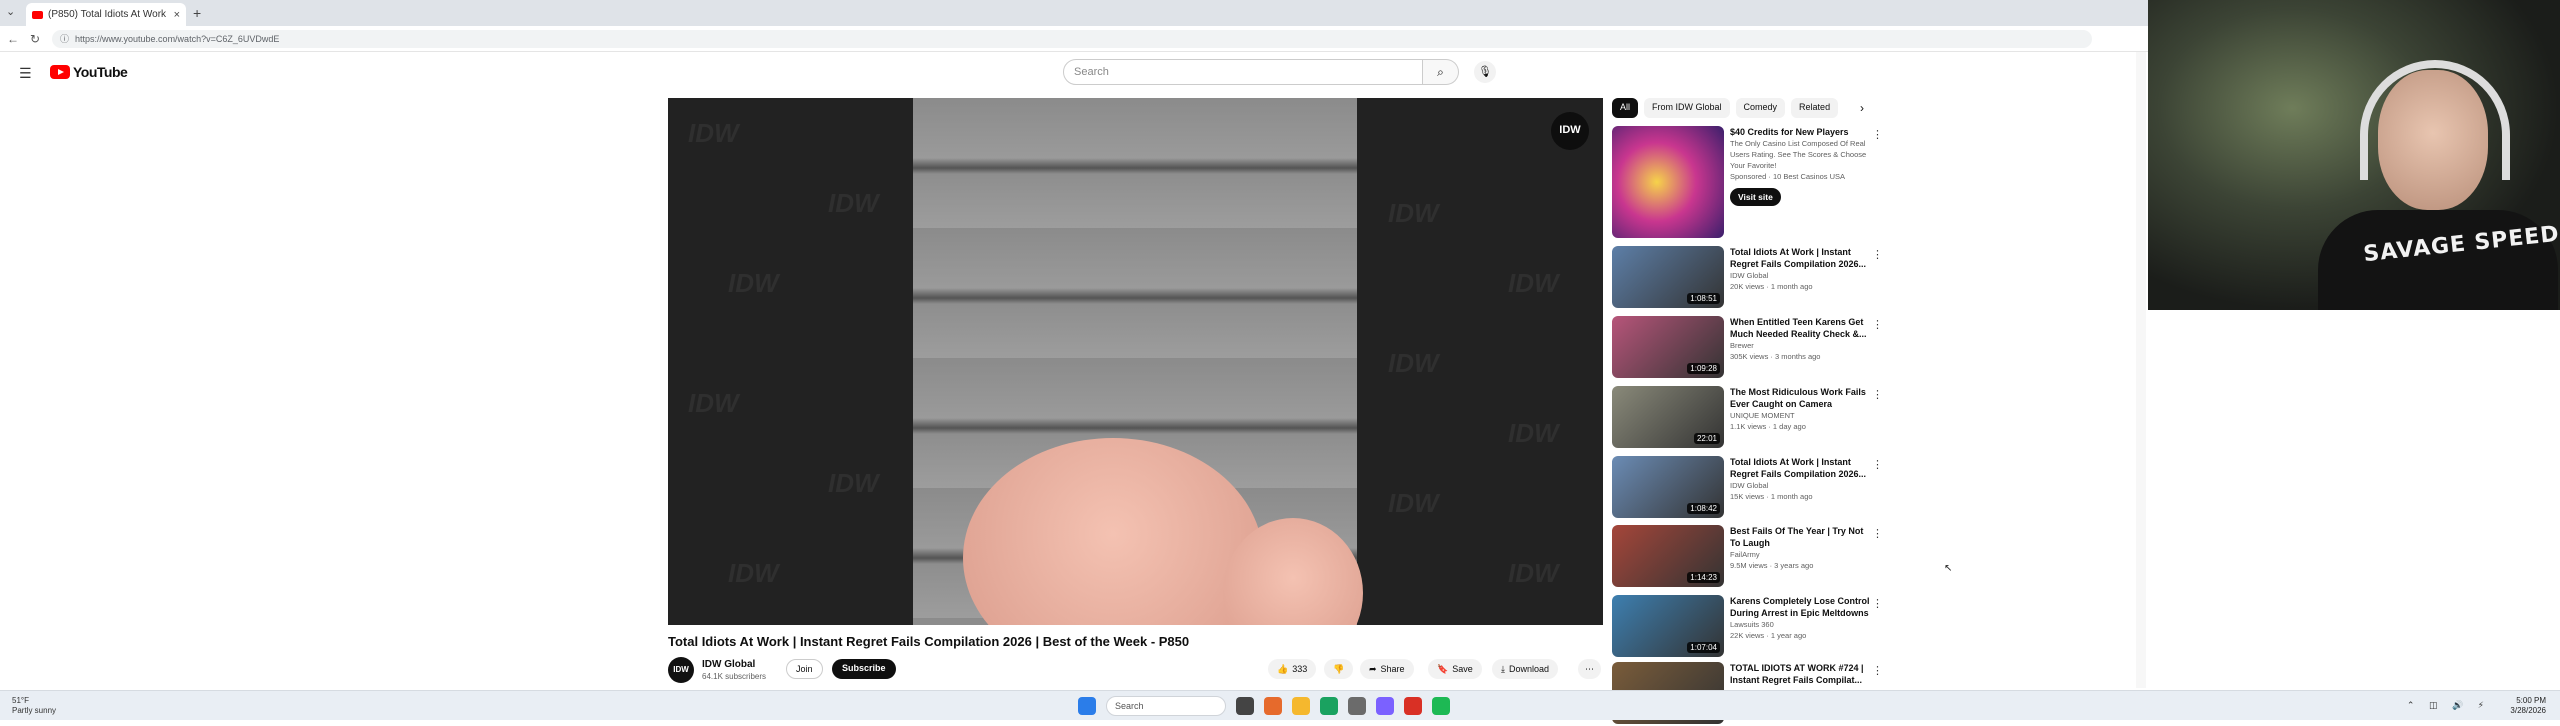 Image resolution: width=2560 pixels, height=726 pixels. I want to click on task-view-icon, so click(1245, 706).